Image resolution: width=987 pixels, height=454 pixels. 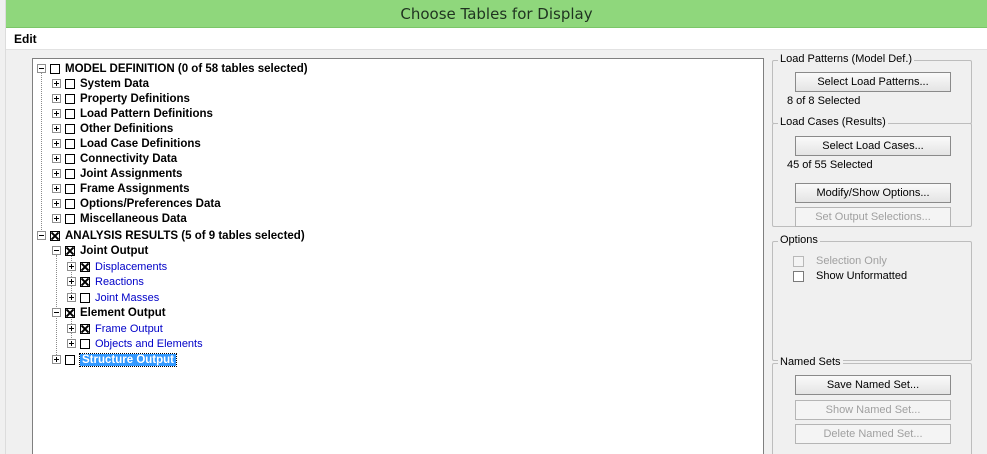 I want to click on tree-node-options-preferences-data: Options/Preferences Data, so click(x=136, y=203).